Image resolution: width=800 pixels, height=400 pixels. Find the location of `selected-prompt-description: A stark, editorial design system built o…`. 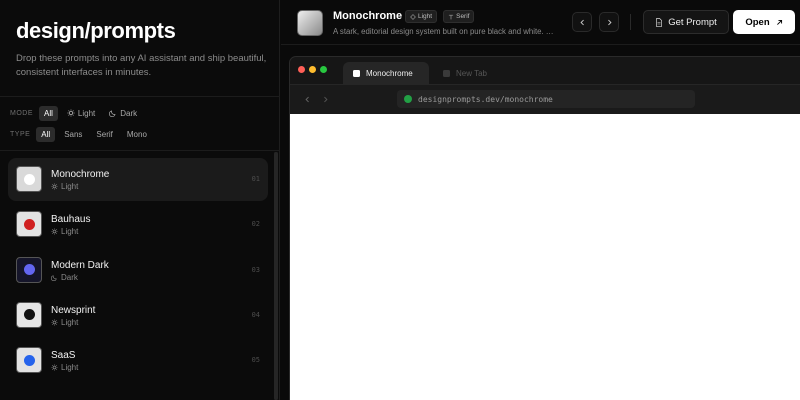

selected-prompt-description: A stark, editorial design system built o… is located at coordinates (443, 31).